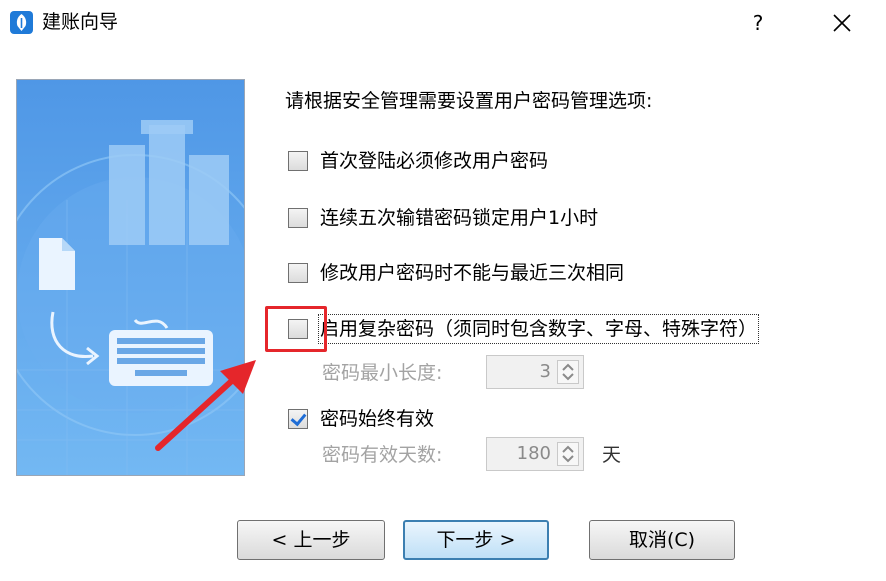 Image resolution: width=886 pixels, height=581 pixels. I want to click on cancel-button: 取消(C), so click(662, 540).